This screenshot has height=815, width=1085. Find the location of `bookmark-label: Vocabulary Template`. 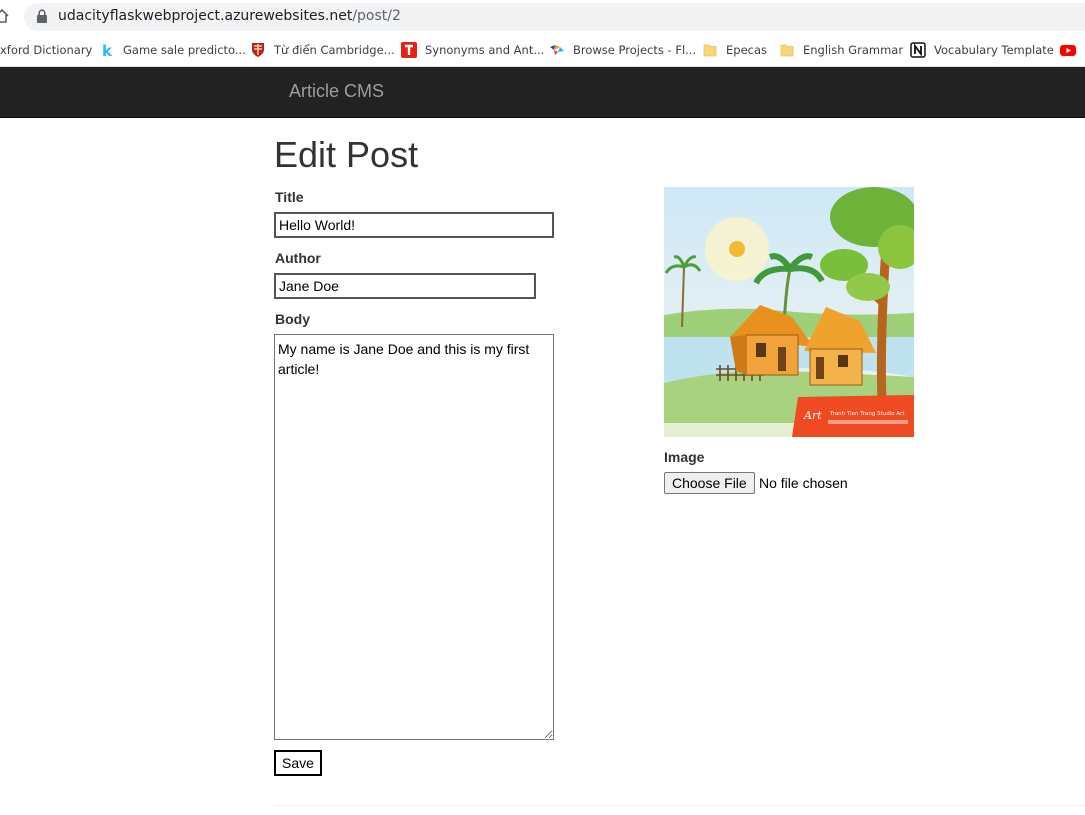

bookmark-label: Vocabulary Template is located at coordinates (994, 50).